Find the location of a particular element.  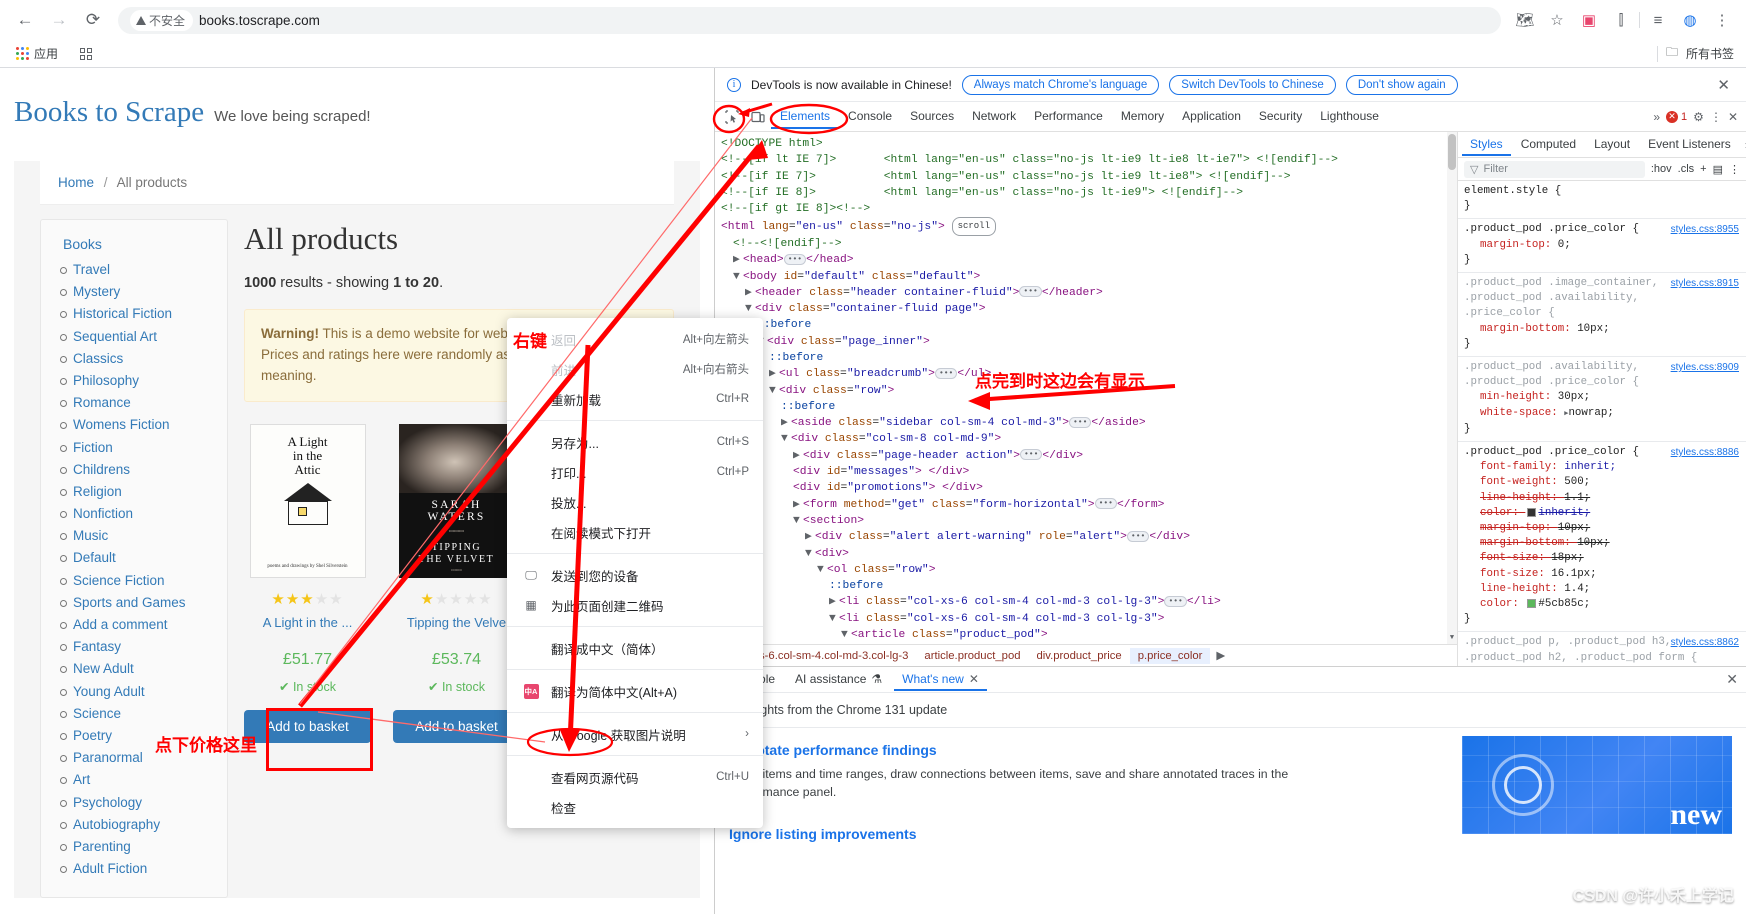

style-declaration: line-height: 1.1; is located at coordinates (1602, 498).